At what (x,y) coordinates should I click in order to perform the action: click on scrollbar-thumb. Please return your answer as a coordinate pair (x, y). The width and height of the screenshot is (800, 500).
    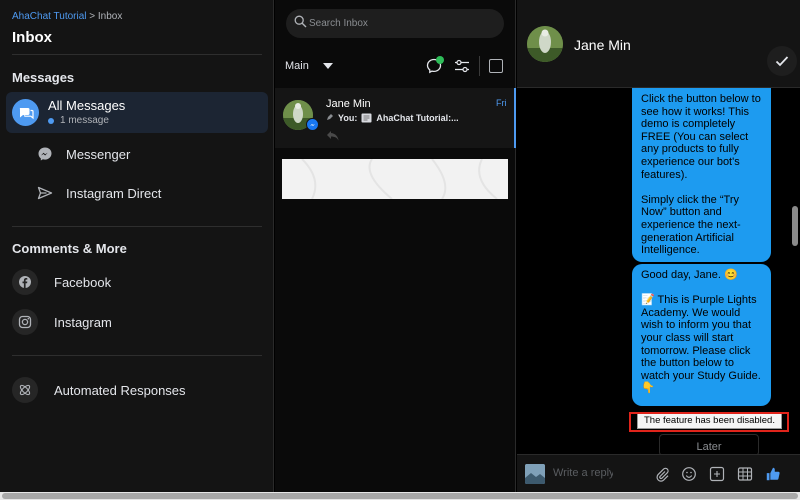
    Looking at the image, I should click on (400, 496).